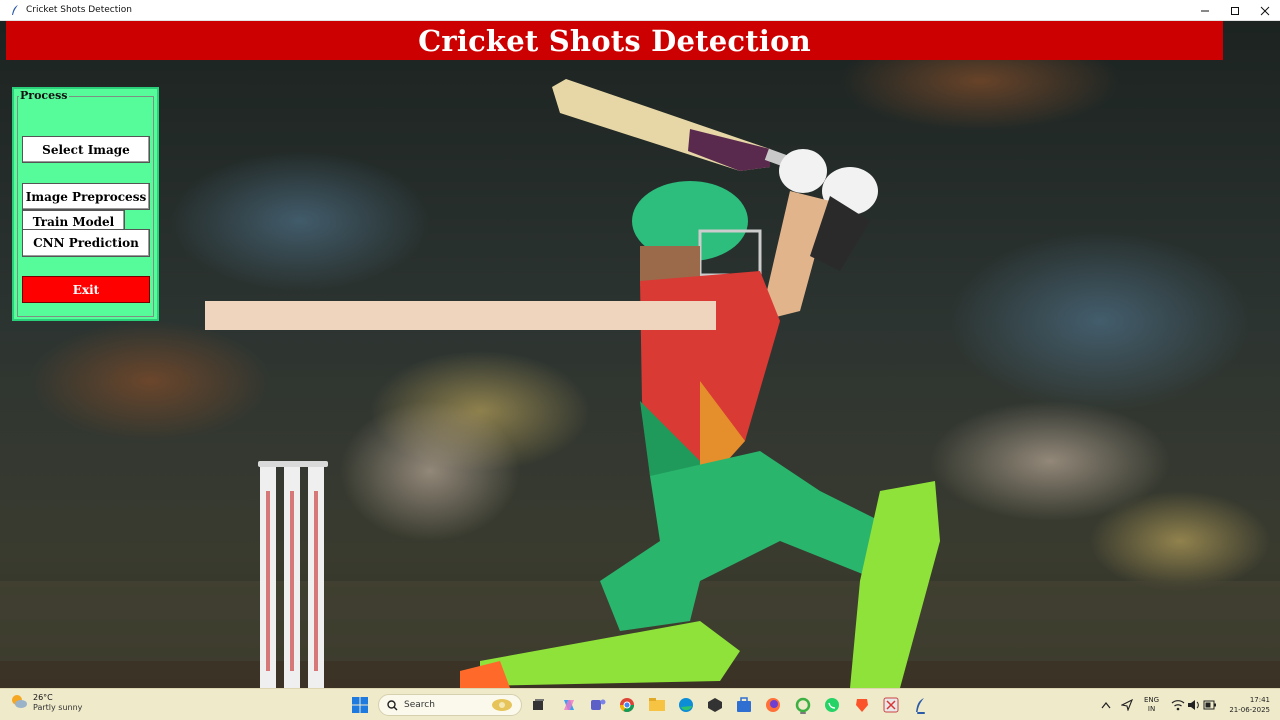  Describe the element at coordinates (360, 705) in the screenshot. I see `windows-start-icon` at that location.